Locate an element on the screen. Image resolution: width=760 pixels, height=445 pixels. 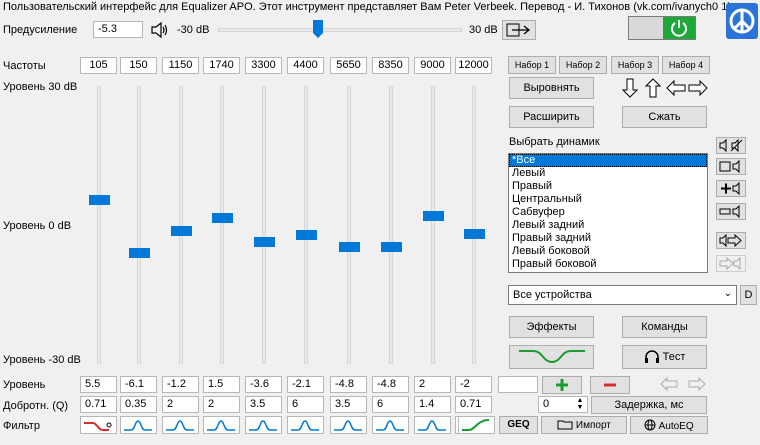
preset-button-1: Набор 1 is located at coordinates (532, 65).